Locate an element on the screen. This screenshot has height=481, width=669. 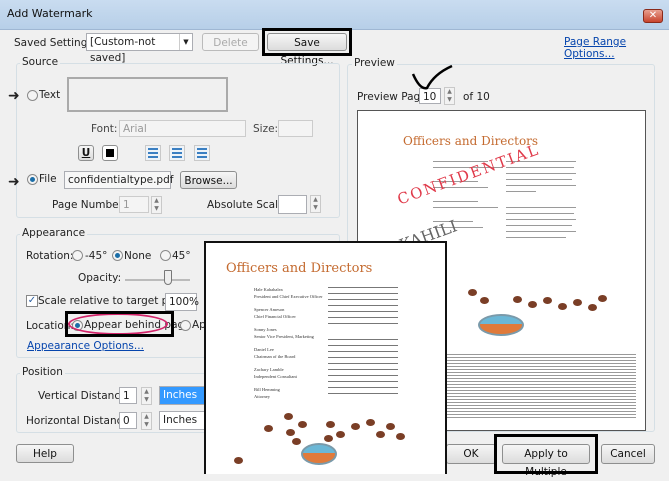
page-number-spinner: ▲ ▼ is located at coordinates (156, 205).